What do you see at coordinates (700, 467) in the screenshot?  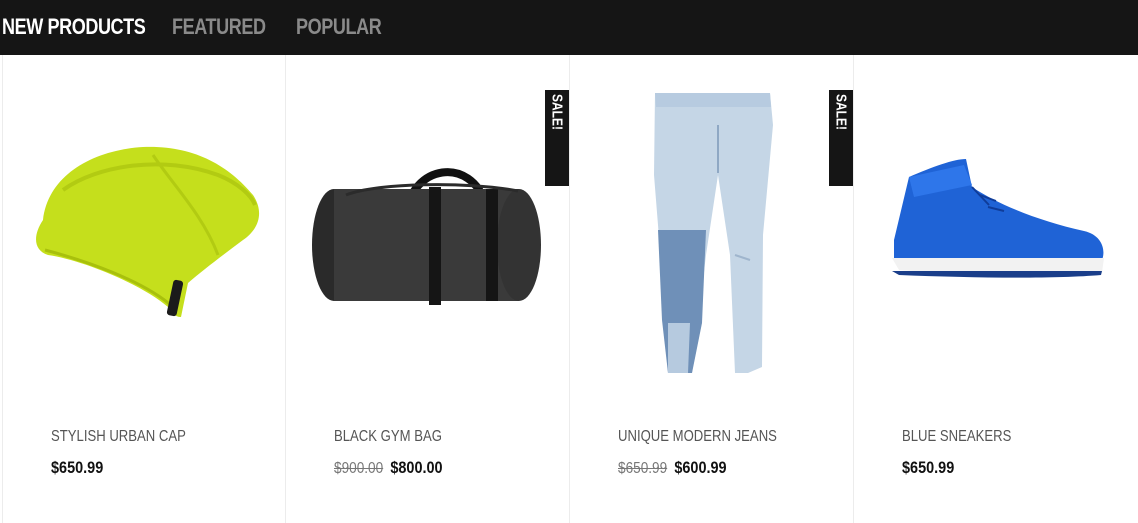 I see `product-price: $600.99` at bounding box center [700, 467].